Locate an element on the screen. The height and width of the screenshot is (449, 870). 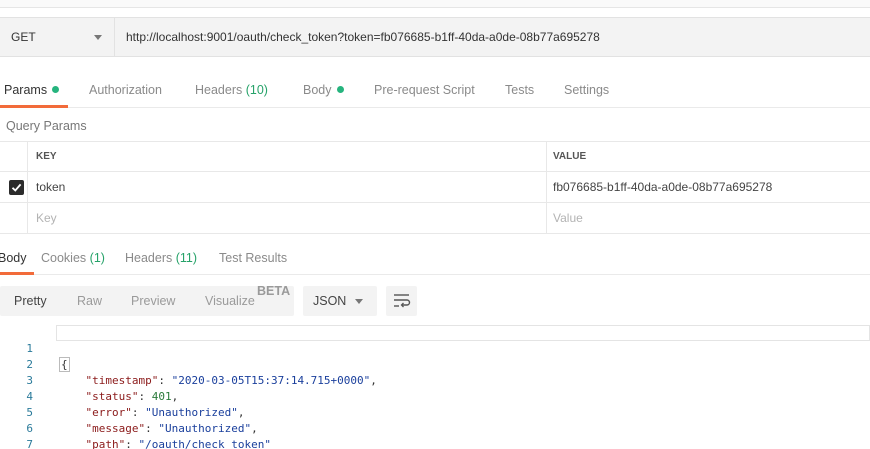
tab-cookies-count: (1) is located at coordinates (97, 258).